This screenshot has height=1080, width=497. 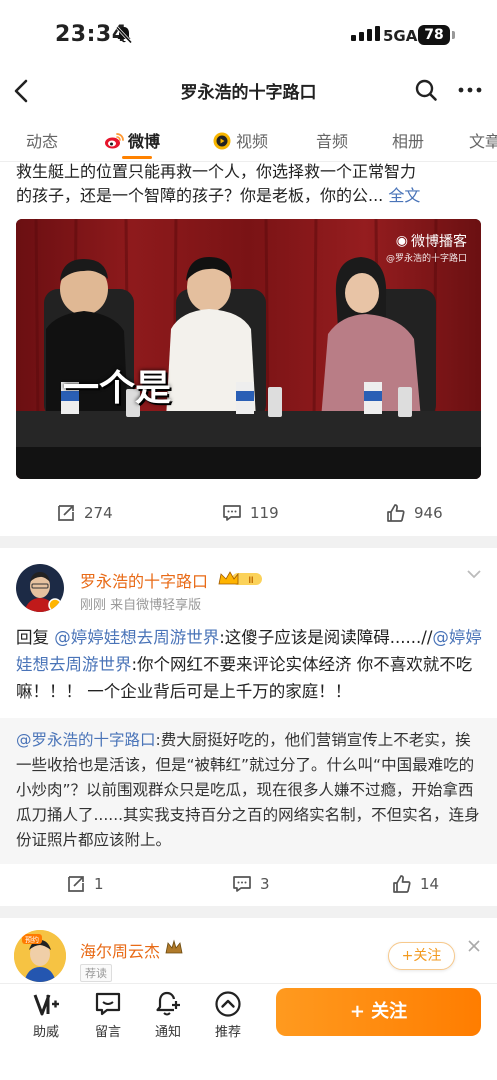 What do you see at coordinates (108, 1004) in the screenshot?
I see `message-bubble-icon` at bounding box center [108, 1004].